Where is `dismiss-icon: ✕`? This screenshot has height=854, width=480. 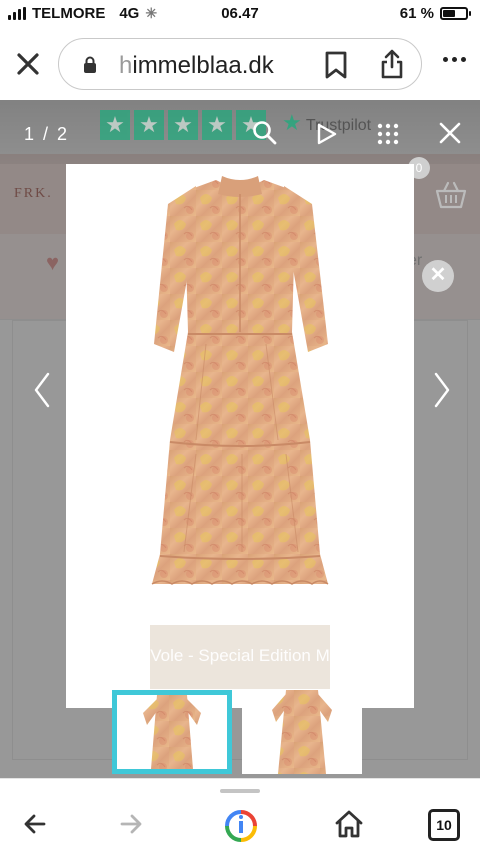 dismiss-icon: ✕ is located at coordinates (438, 276).